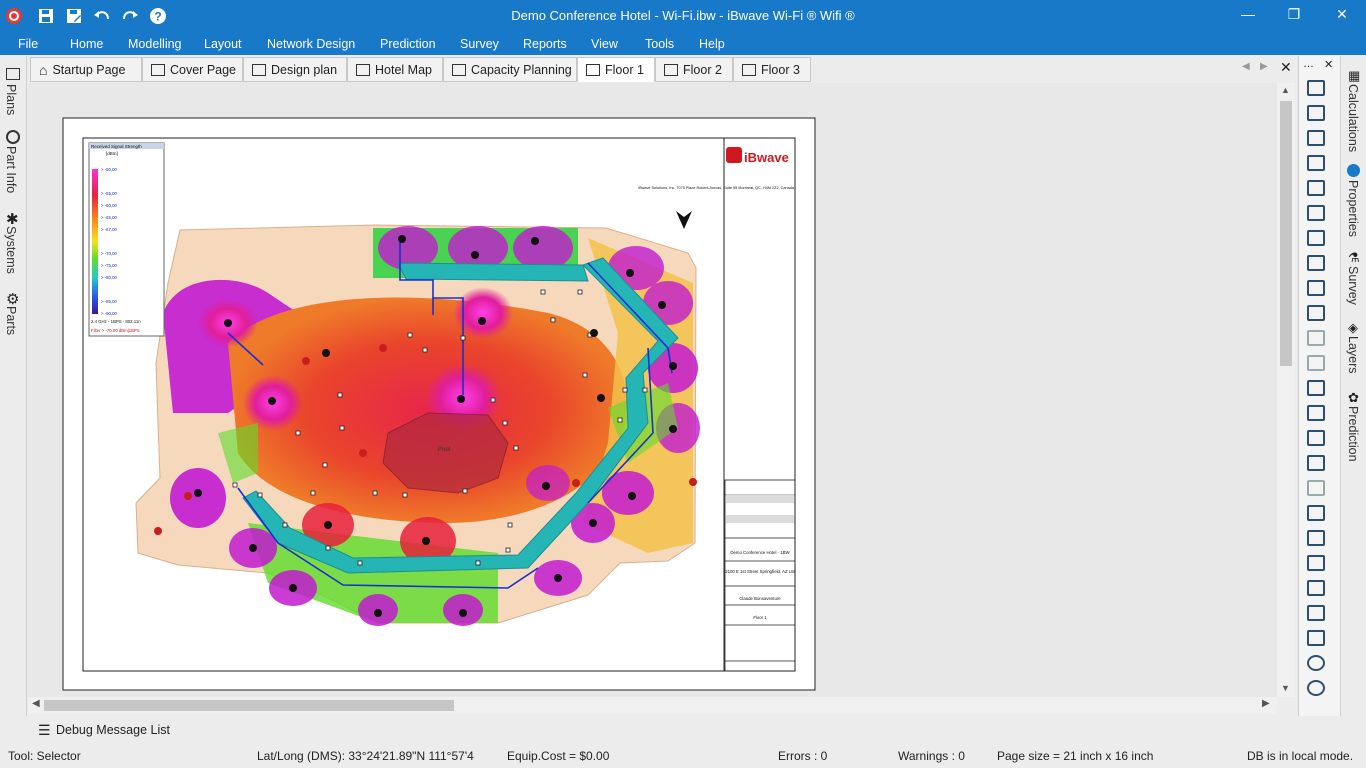 This screenshot has width=1366, height=768. I want to click on panel-tab-survey: Survey, so click(1353, 285).